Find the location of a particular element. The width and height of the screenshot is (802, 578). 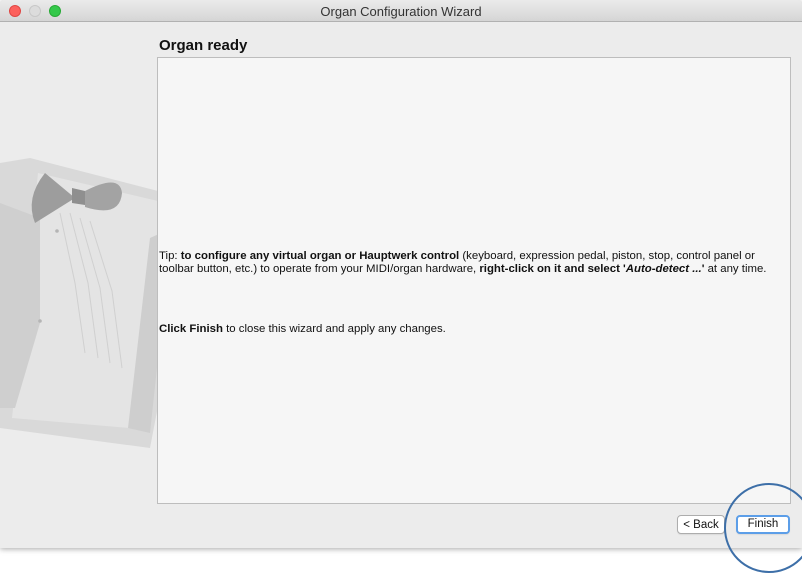

page-heading: Organ ready is located at coordinates (203, 45).